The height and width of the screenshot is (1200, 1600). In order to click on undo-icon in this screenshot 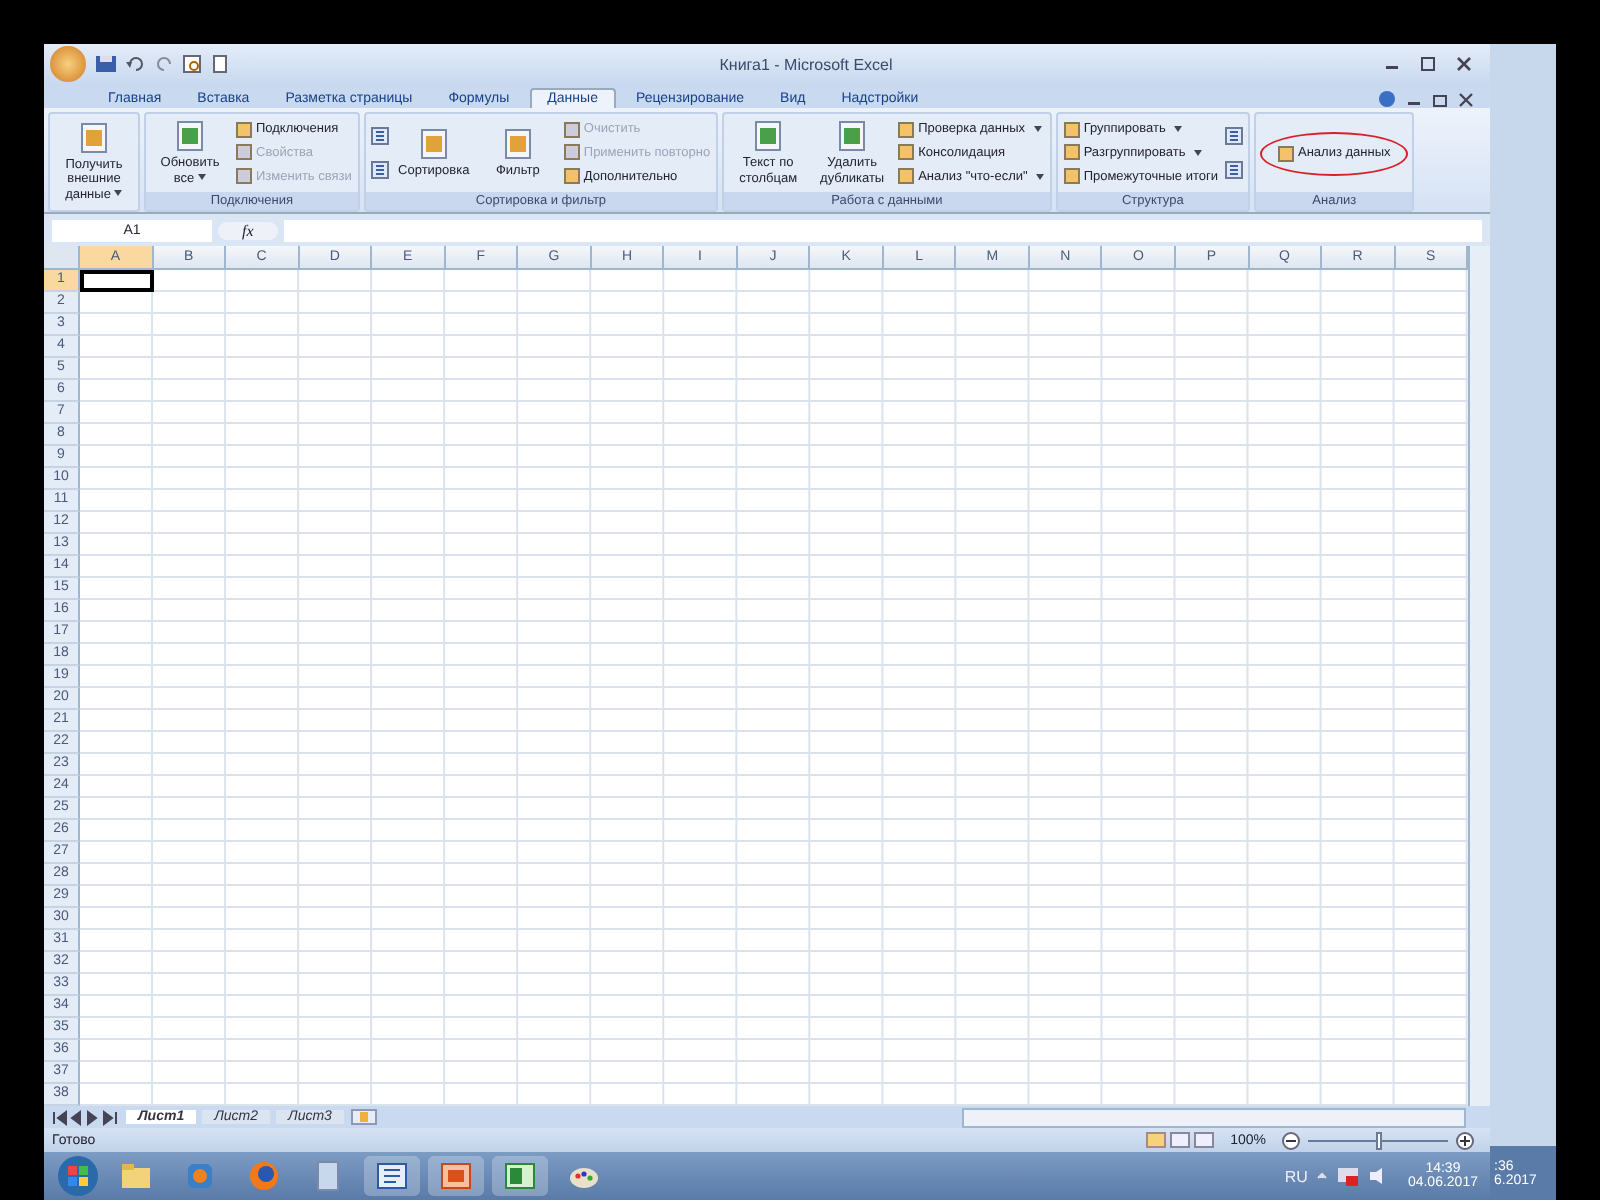, I will do `click(136, 64)`.